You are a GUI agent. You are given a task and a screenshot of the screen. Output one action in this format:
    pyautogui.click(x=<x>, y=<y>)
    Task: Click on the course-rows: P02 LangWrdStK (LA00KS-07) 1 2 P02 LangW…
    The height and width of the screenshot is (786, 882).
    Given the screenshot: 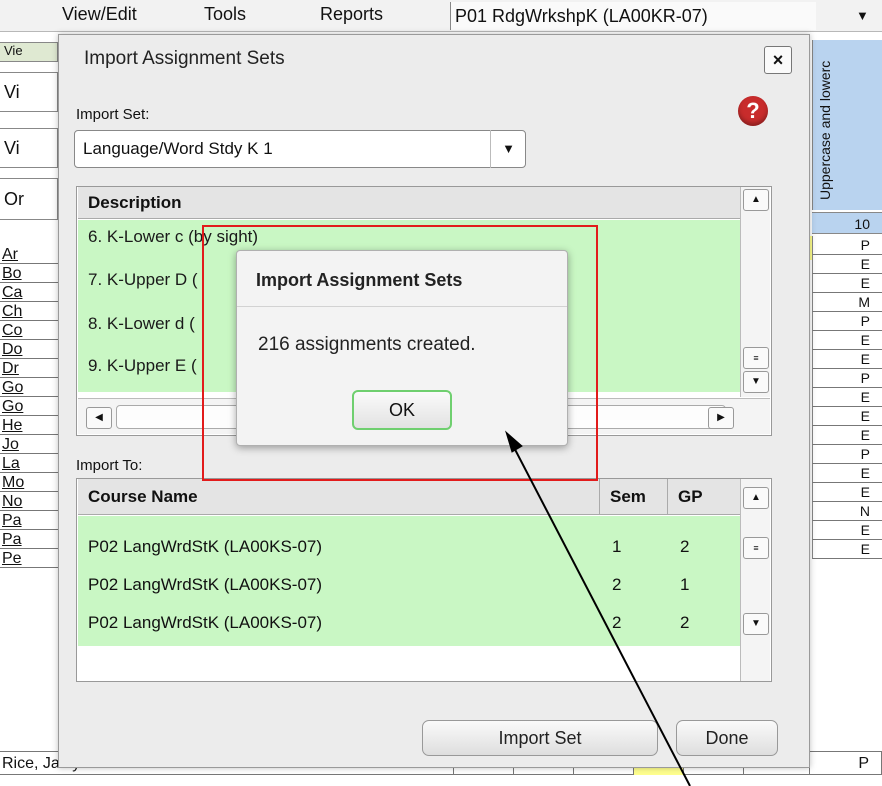 What is the action you would take?
    pyautogui.click(x=409, y=581)
    